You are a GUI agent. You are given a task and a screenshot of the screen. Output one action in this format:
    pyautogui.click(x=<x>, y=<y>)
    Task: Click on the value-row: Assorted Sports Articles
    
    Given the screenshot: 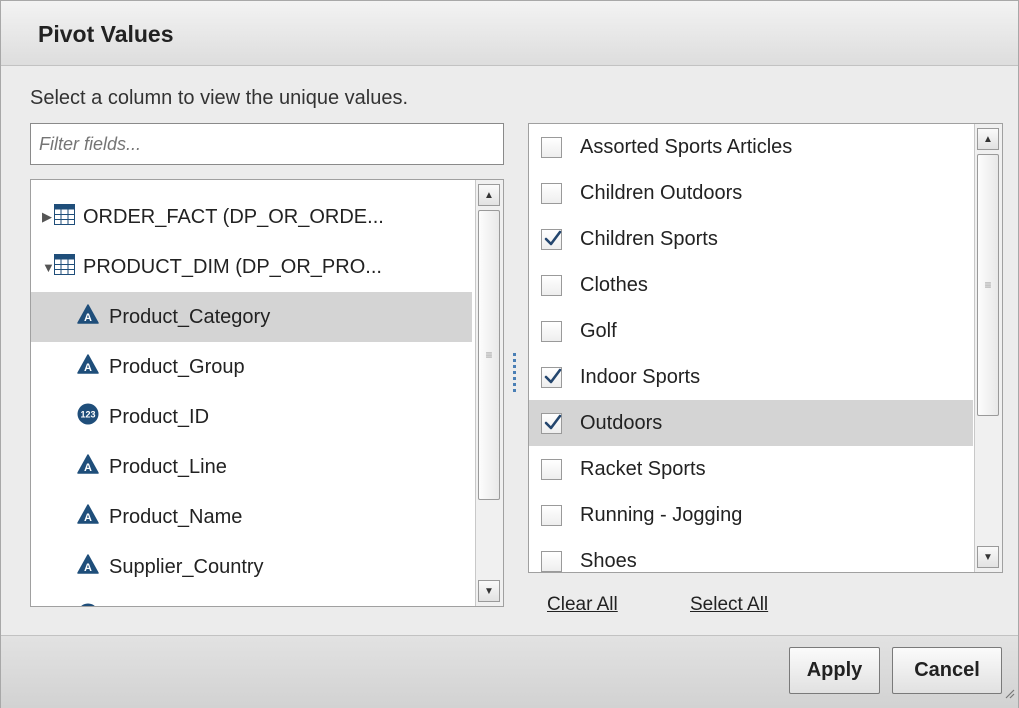 What is the action you would take?
    pyautogui.click(x=751, y=147)
    